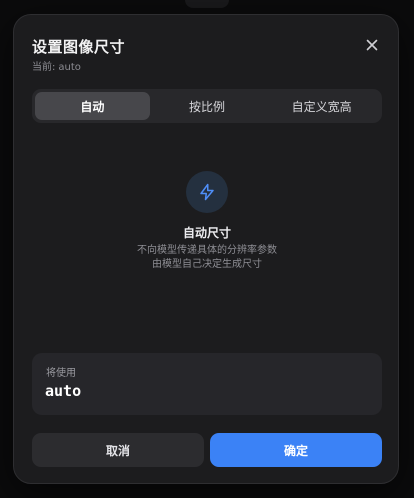 The width and height of the screenshot is (414, 498). I want to click on current-label: 当前:, so click(44, 67).